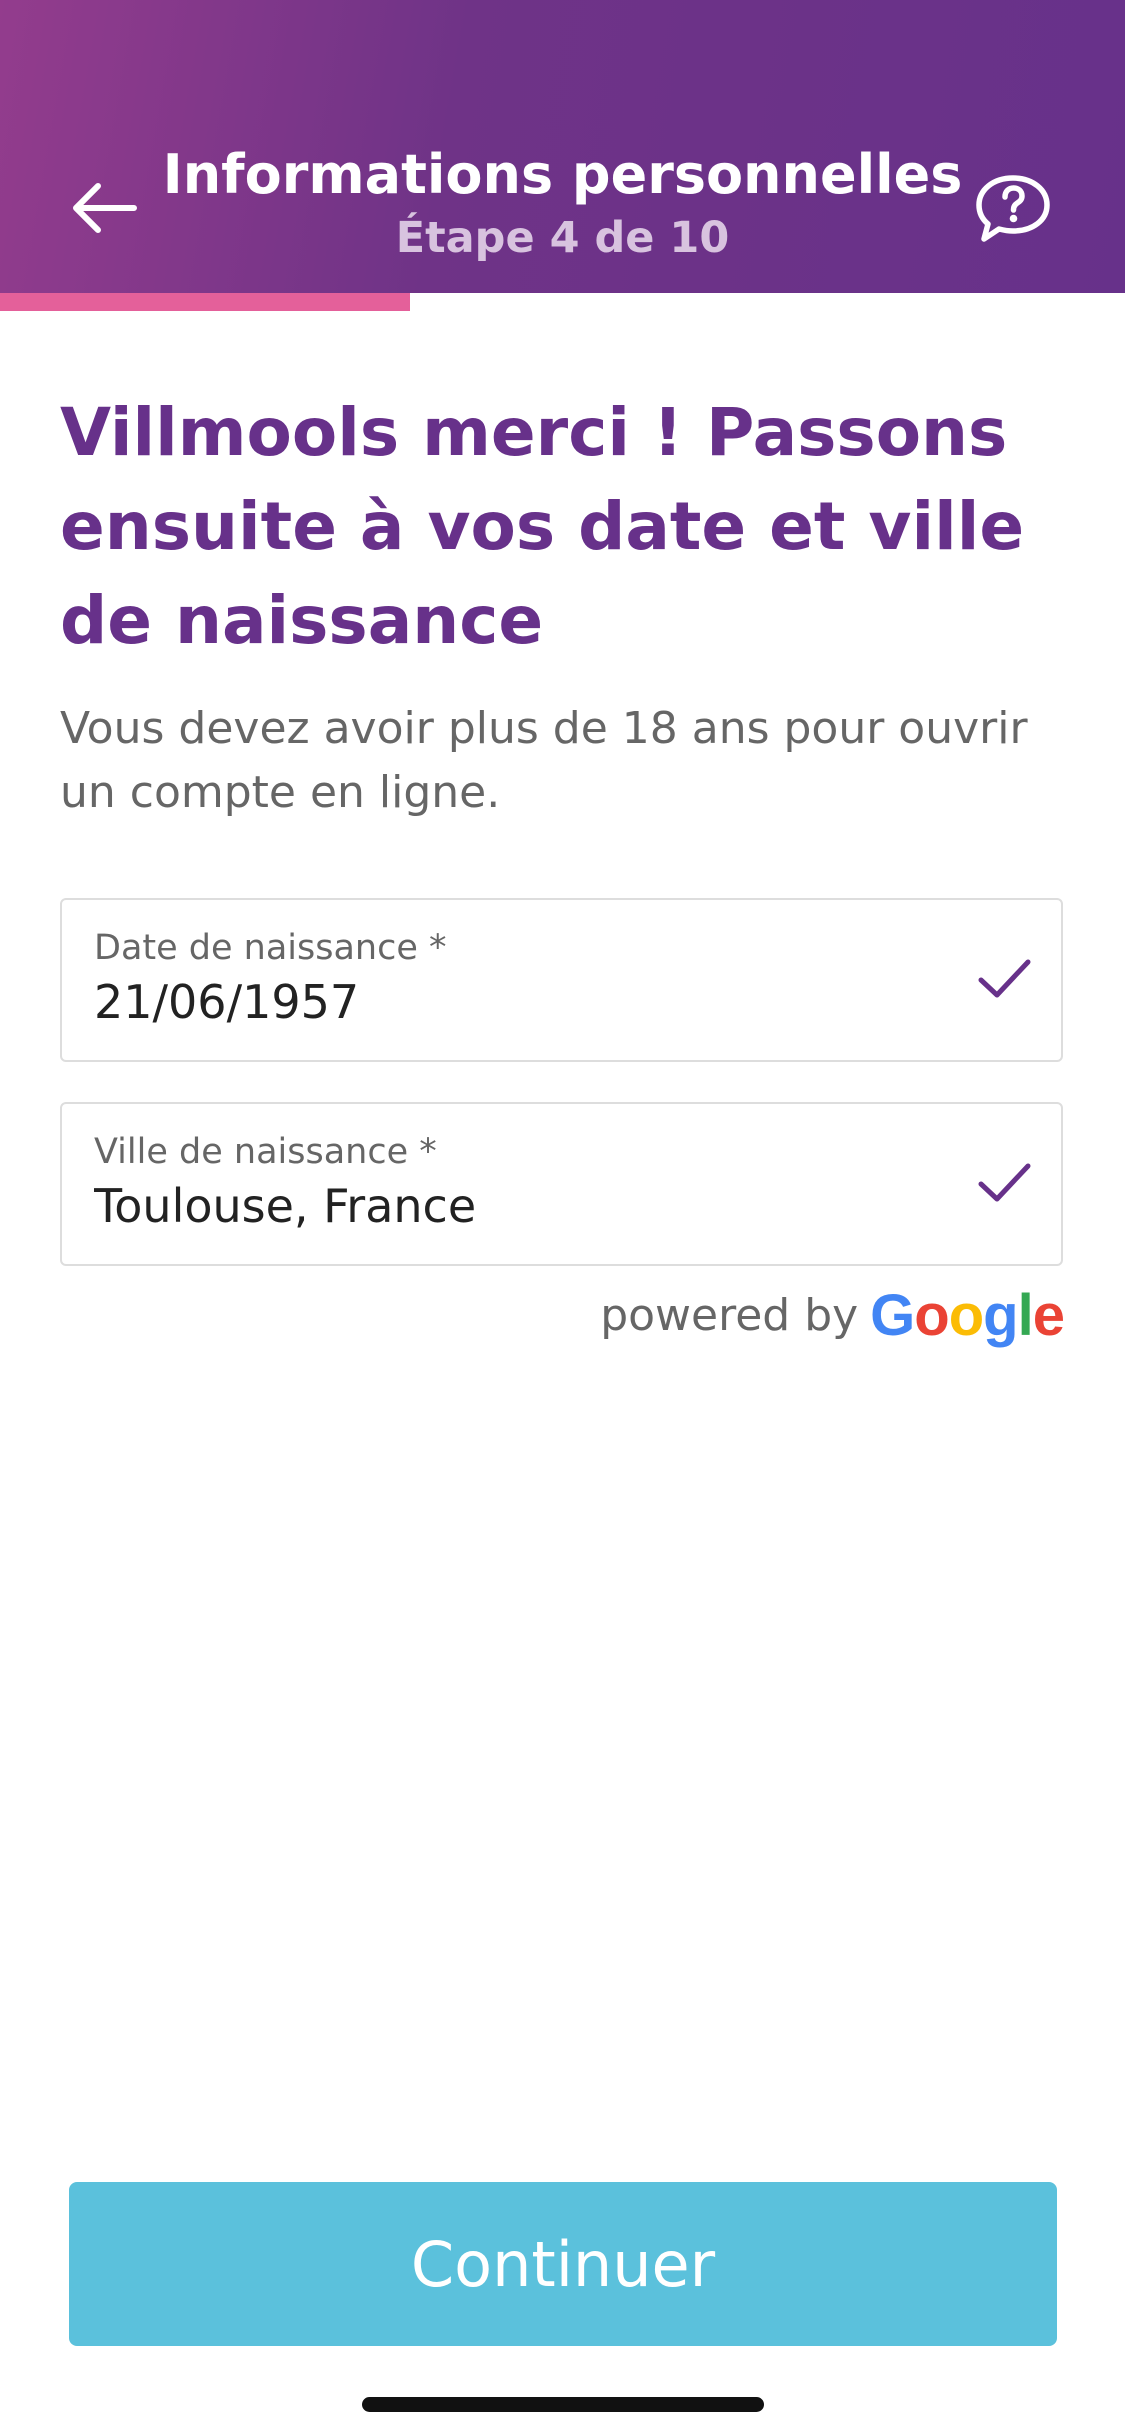 This screenshot has width=1125, height=2436. What do you see at coordinates (270, 948) in the screenshot?
I see `birth-date-label: Date de naissance *` at bounding box center [270, 948].